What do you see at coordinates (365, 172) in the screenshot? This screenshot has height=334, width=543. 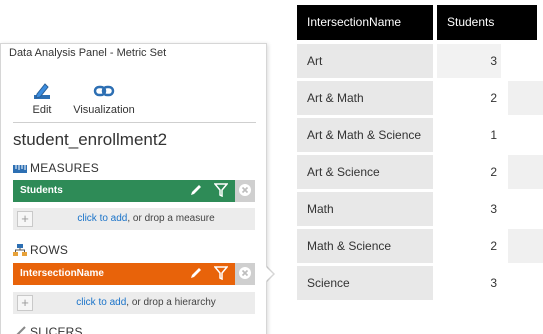 I see `cell-intersection-name: Art & Science` at bounding box center [365, 172].